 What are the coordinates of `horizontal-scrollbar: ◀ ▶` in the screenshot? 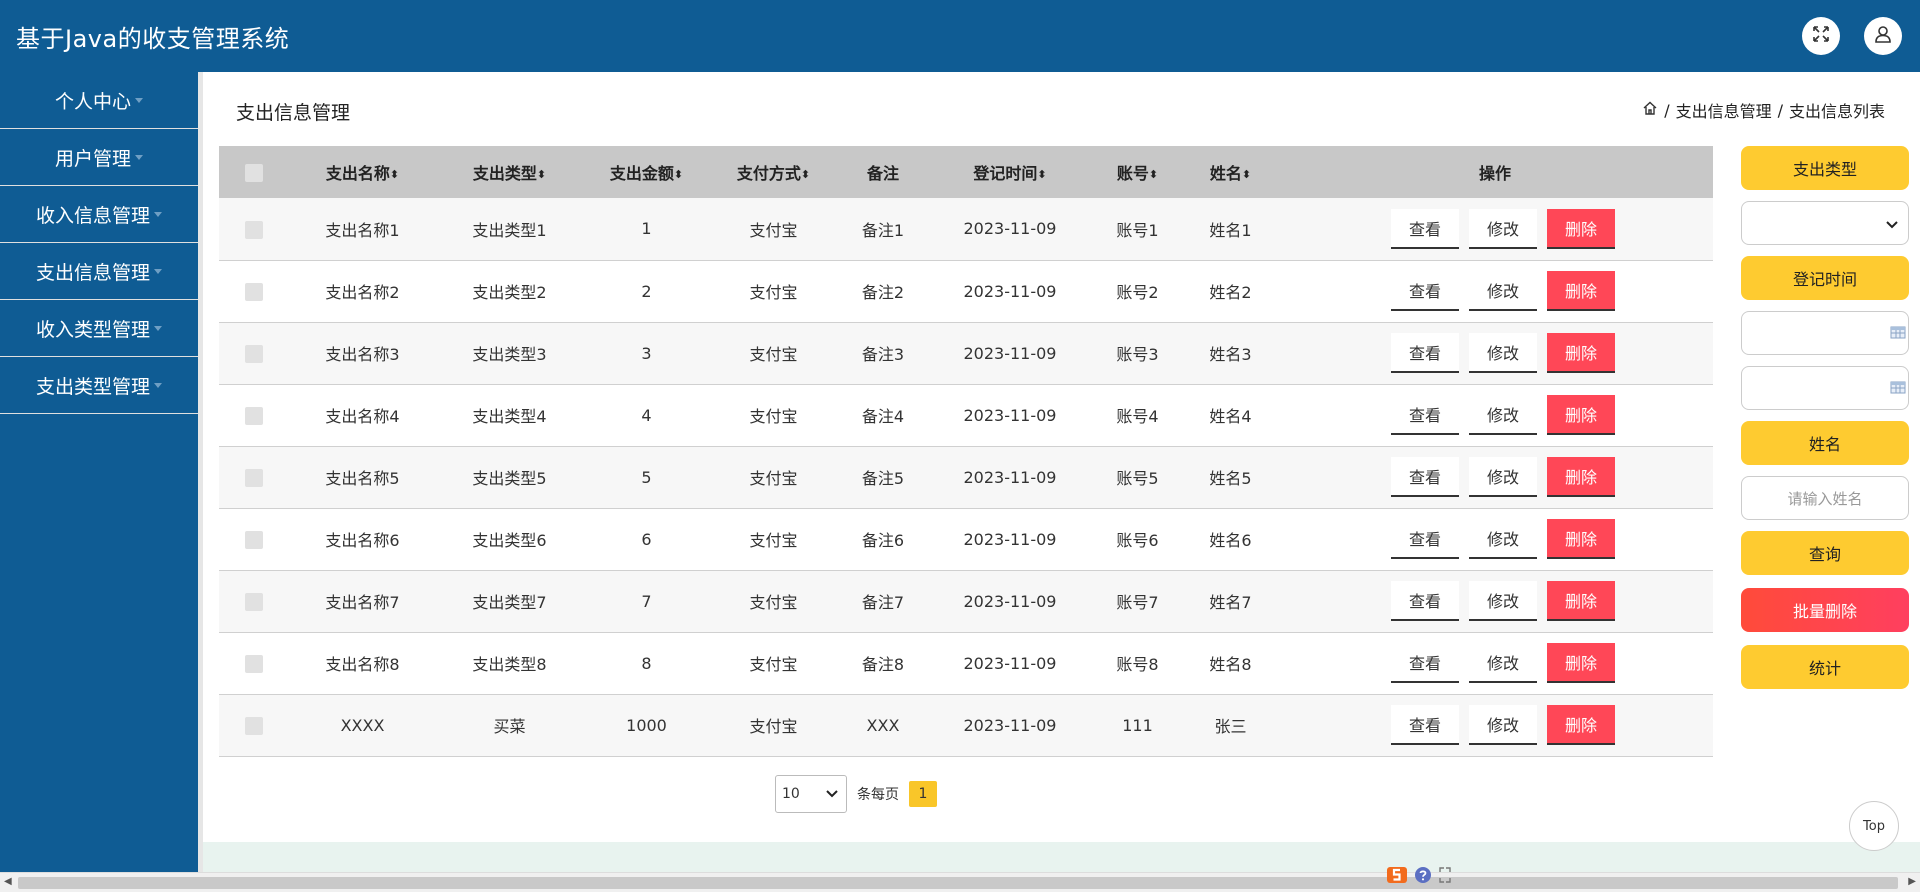 It's located at (960, 882).